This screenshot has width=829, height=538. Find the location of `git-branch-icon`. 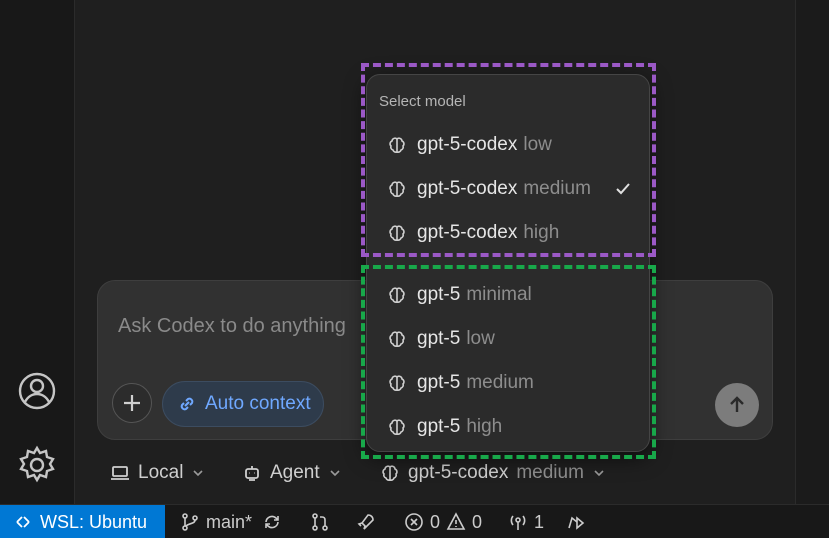

git-branch-icon is located at coordinates (190, 522).